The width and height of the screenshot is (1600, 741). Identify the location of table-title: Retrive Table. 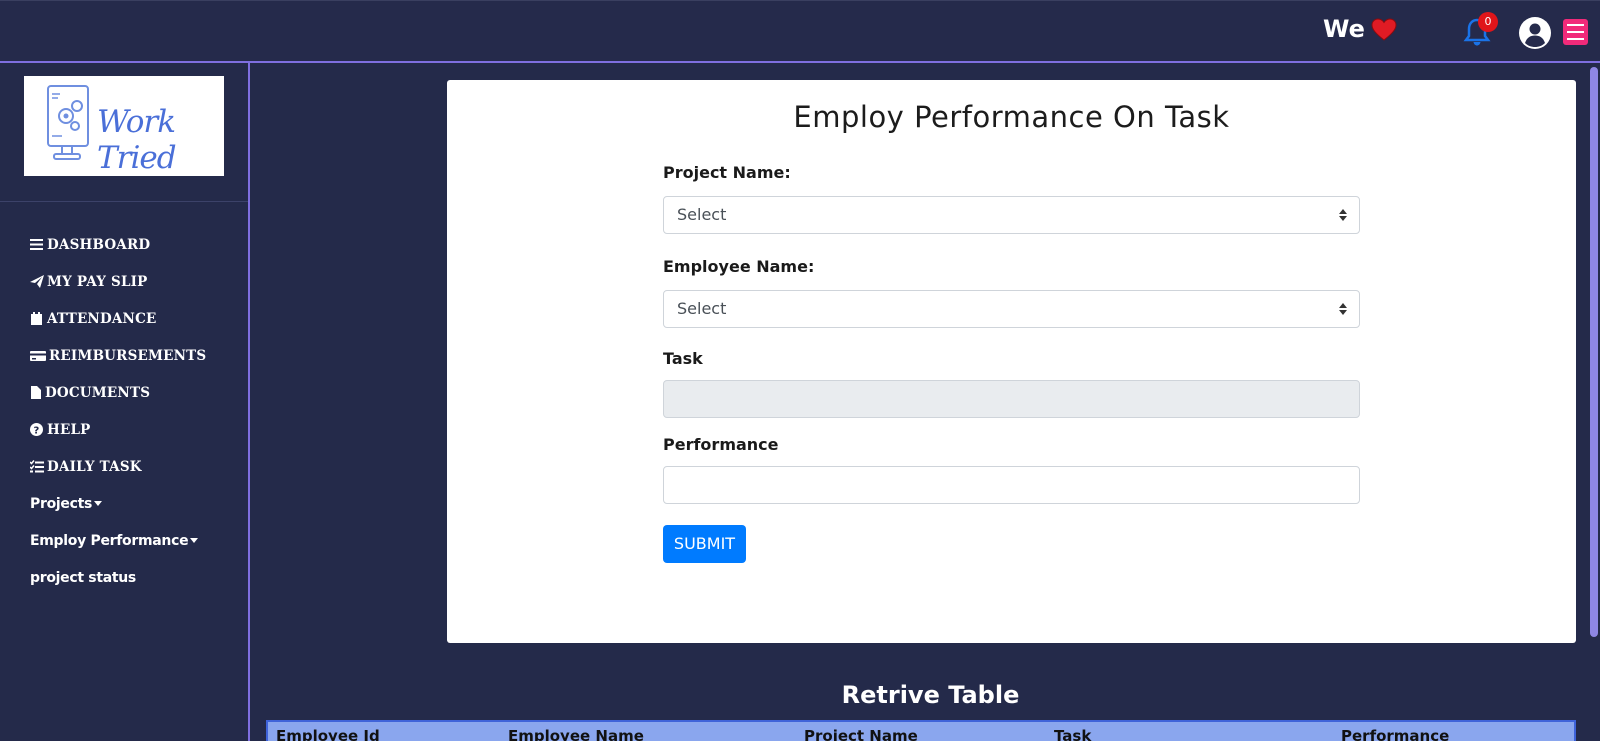
(930, 695).